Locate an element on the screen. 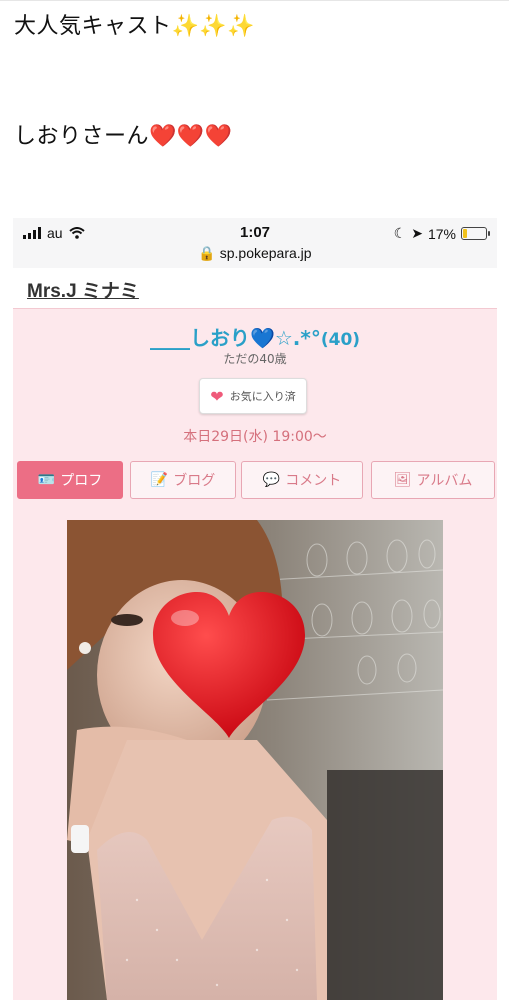 This screenshot has width=509, height=1000. header-divider is located at coordinates (255, 308).